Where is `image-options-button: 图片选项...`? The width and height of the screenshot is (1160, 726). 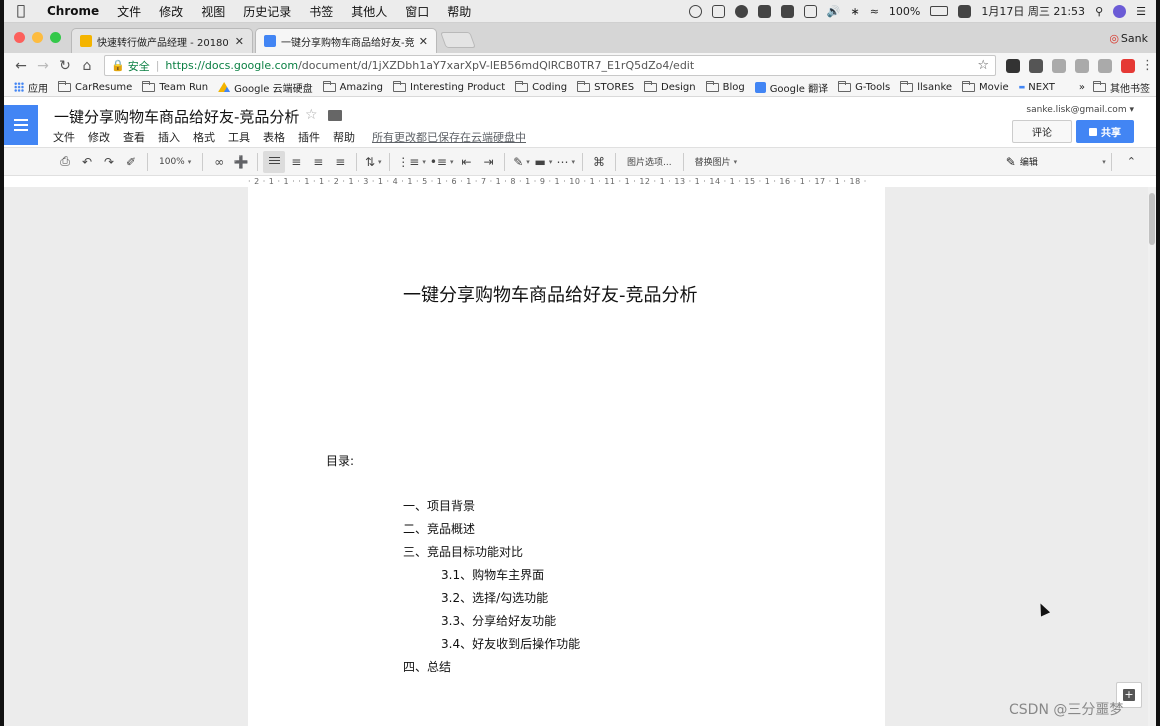 image-options-button: 图片选项... is located at coordinates (649, 162).